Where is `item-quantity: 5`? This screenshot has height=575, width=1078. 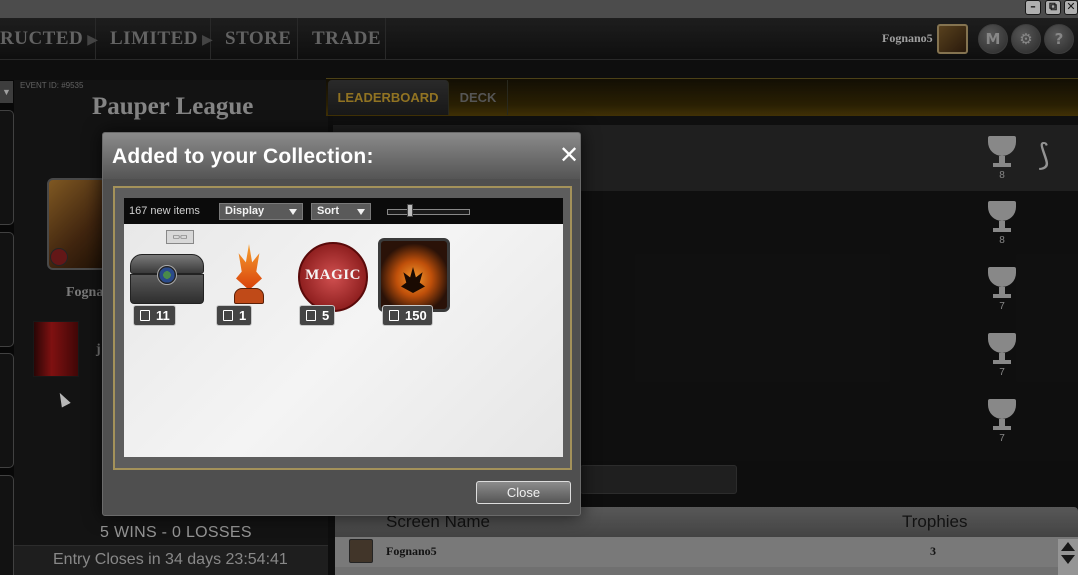 item-quantity: 5 is located at coordinates (317, 315).